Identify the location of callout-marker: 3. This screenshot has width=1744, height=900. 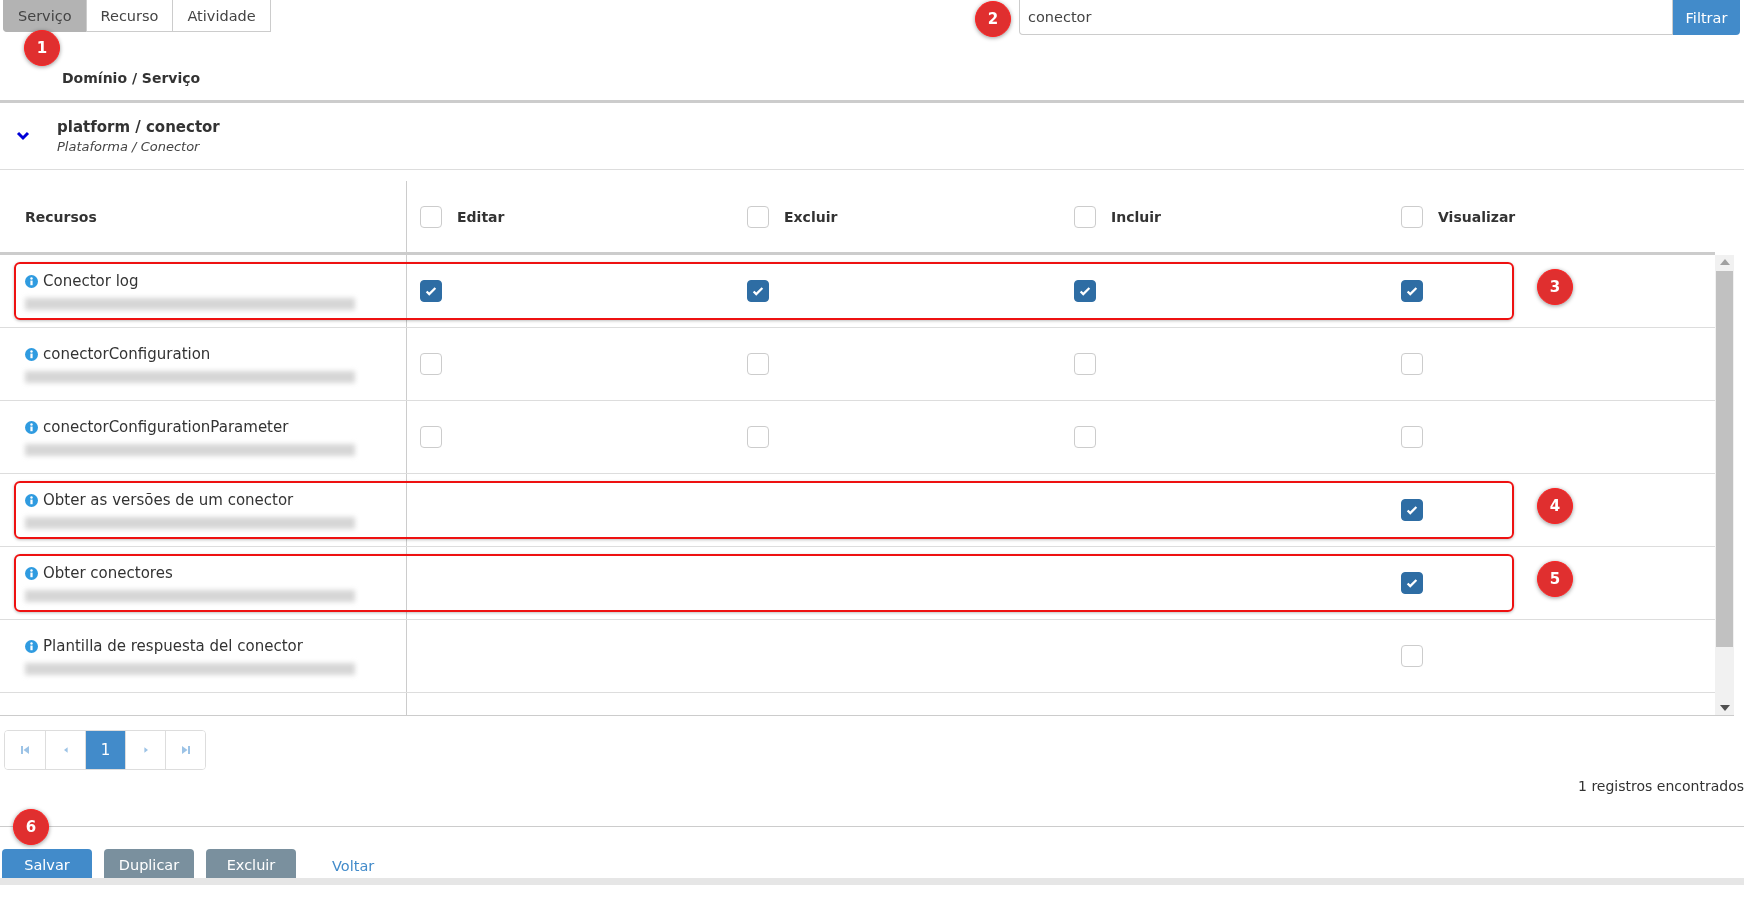
(1555, 287).